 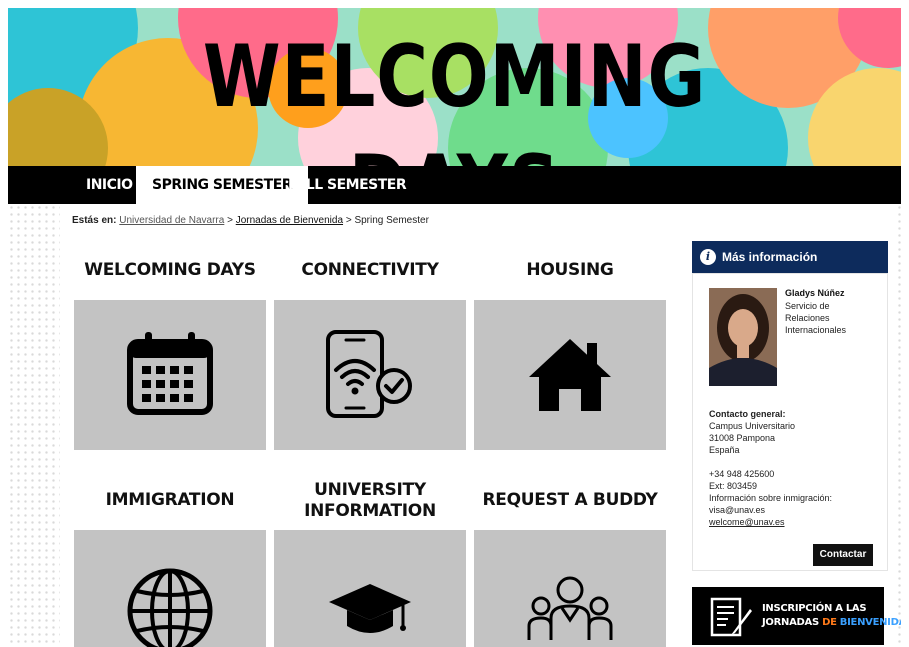 I want to click on contact-role: Servicio de Relaciones Internacionales, so click(x=835, y=318).